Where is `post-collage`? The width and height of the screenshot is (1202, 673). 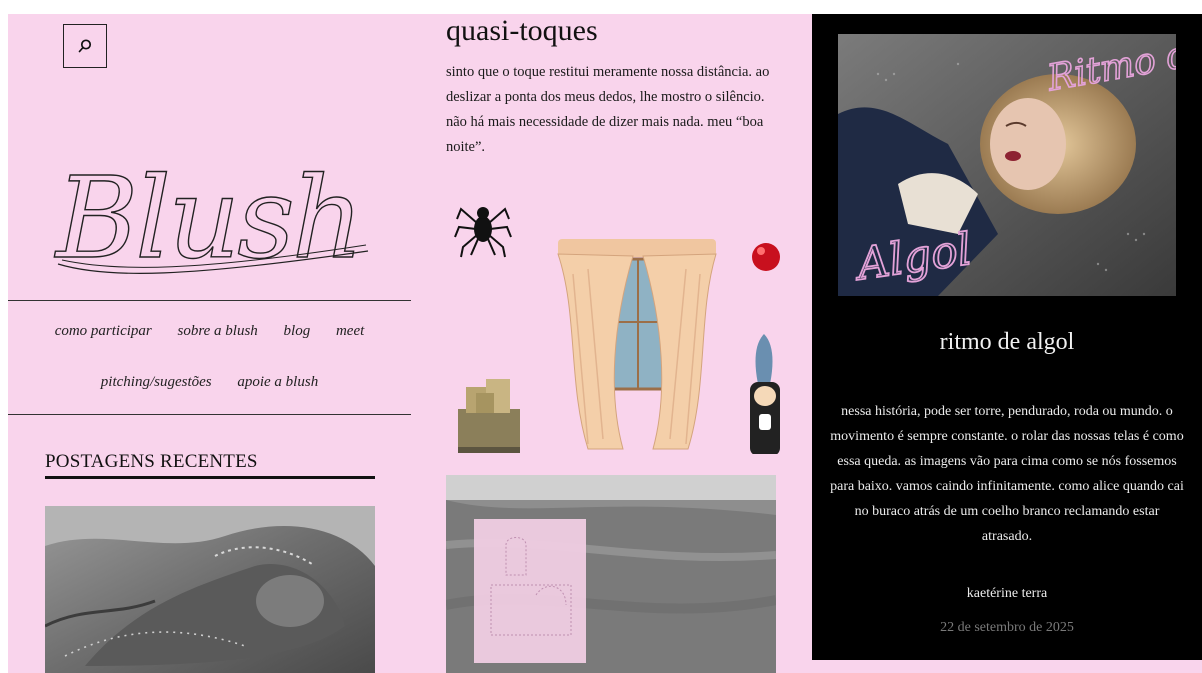
post-collage is located at coordinates (613, 325).